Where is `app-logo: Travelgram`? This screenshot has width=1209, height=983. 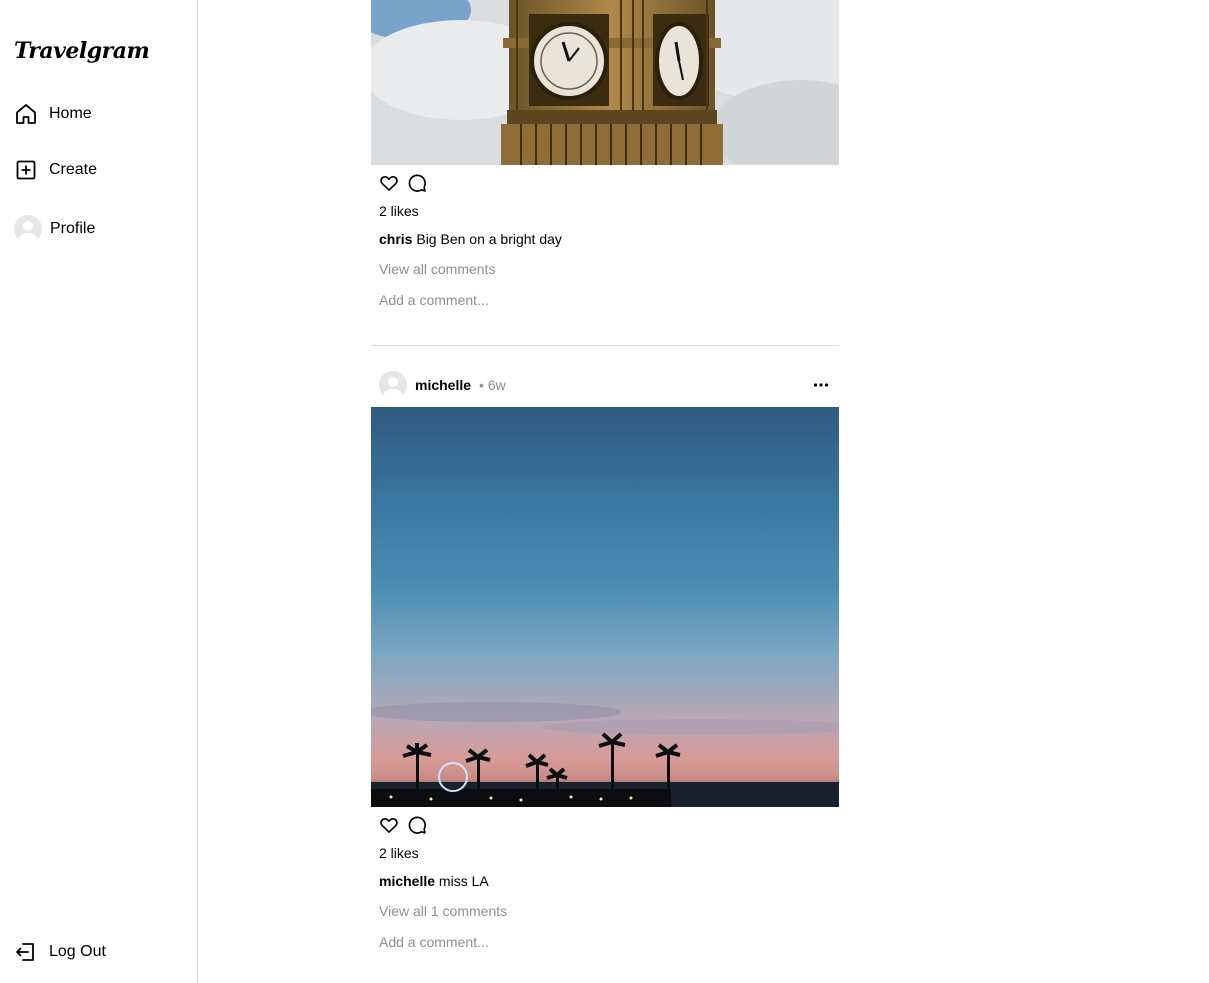 app-logo: Travelgram is located at coordinates (82, 51).